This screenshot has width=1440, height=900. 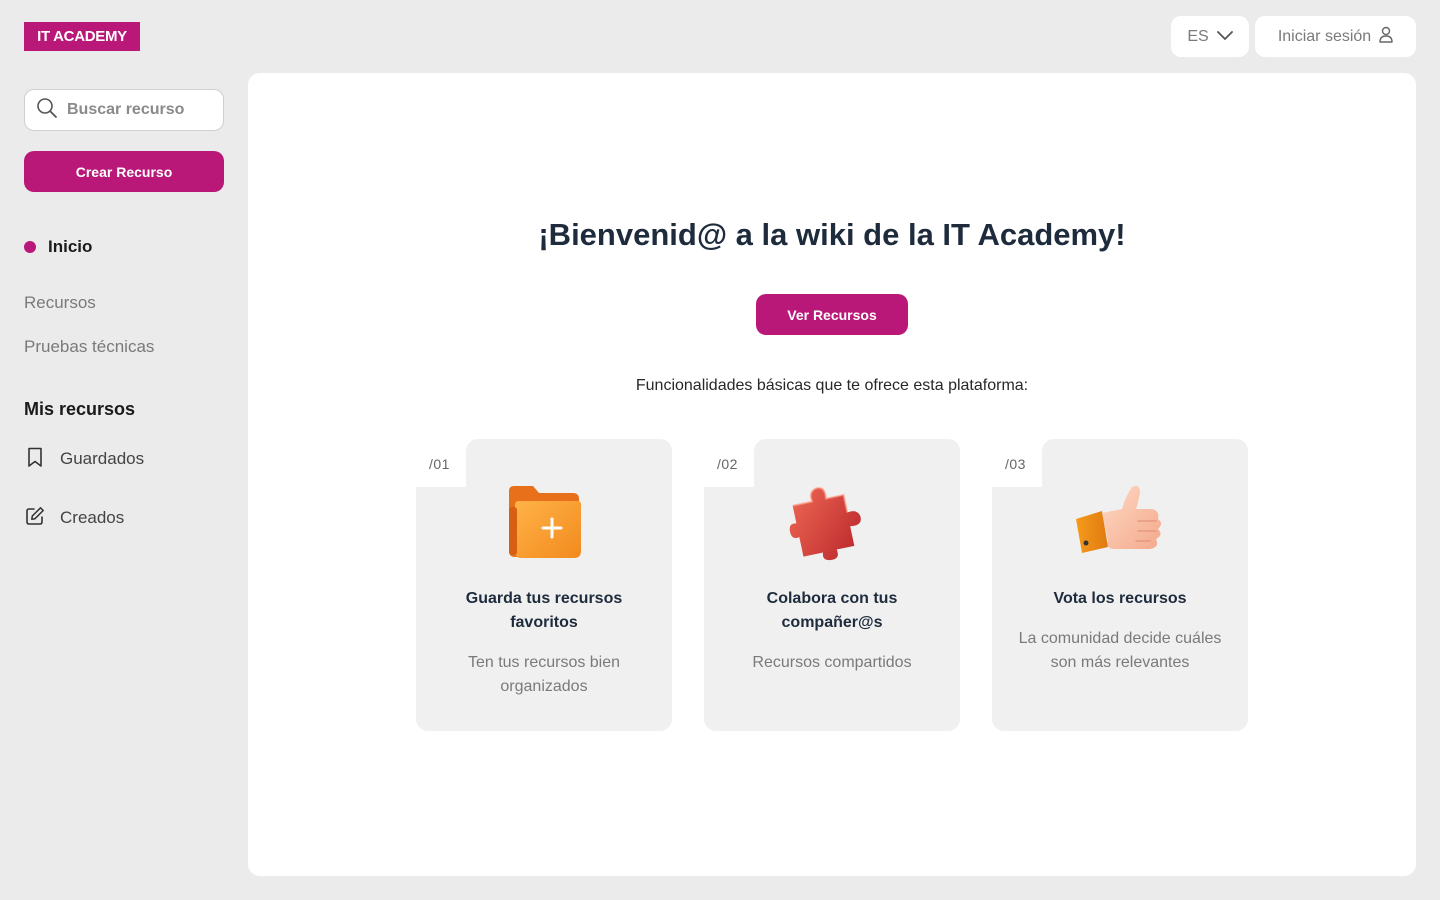 What do you see at coordinates (47, 110) in the screenshot?
I see `search-icon` at bounding box center [47, 110].